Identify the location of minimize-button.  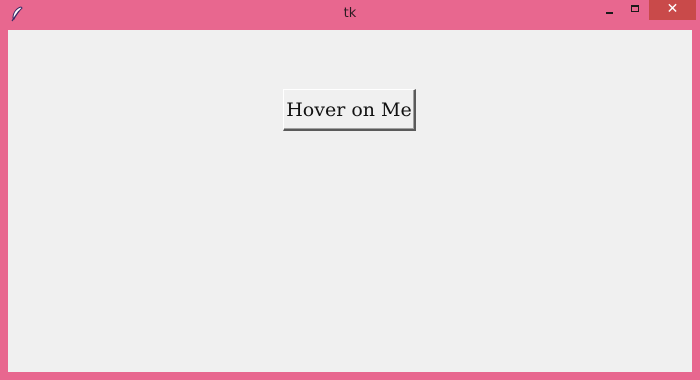
(609, 10).